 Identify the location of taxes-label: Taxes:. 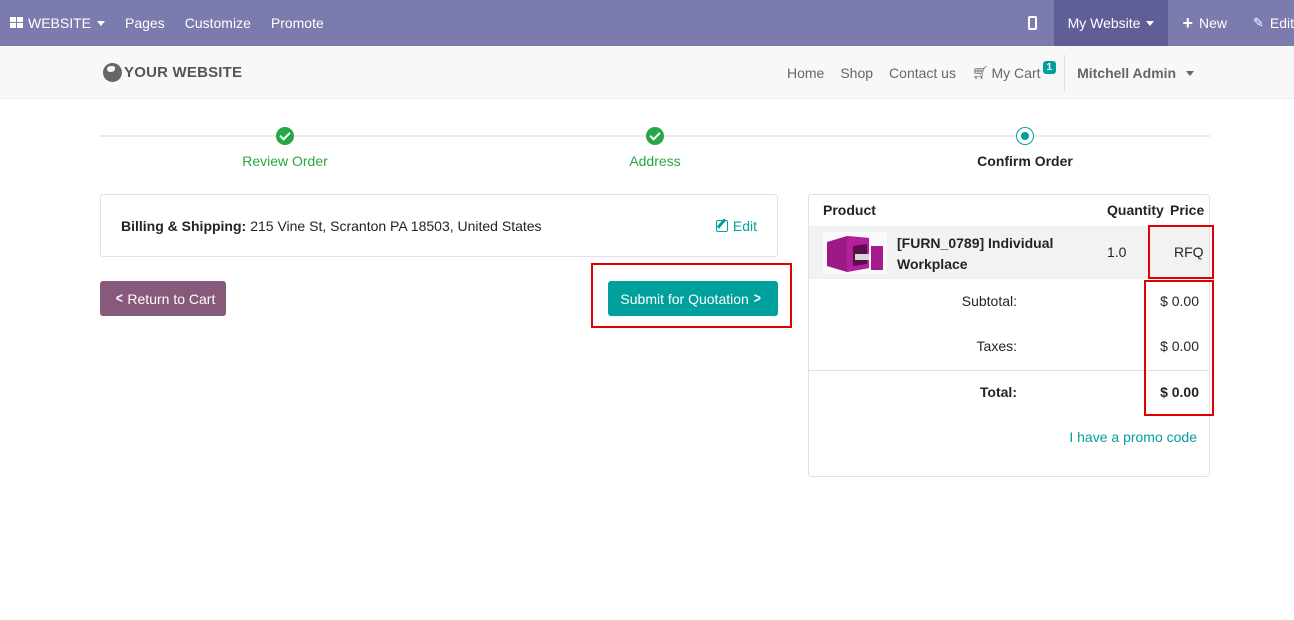
(996, 346).